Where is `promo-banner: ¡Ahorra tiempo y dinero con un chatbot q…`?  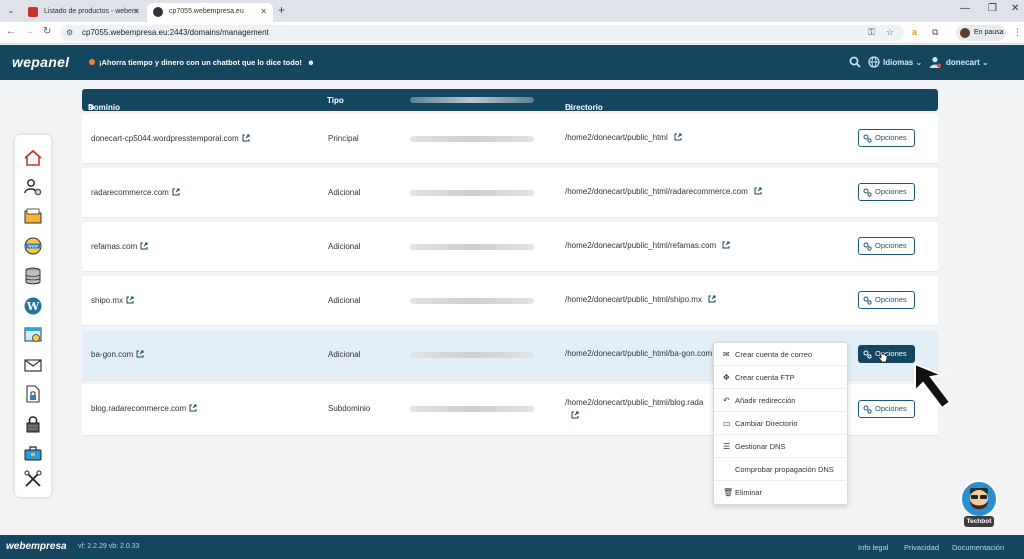 promo-banner: ¡Ahorra tiempo y dinero con un chatbot q… is located at coordinates (202, 62).